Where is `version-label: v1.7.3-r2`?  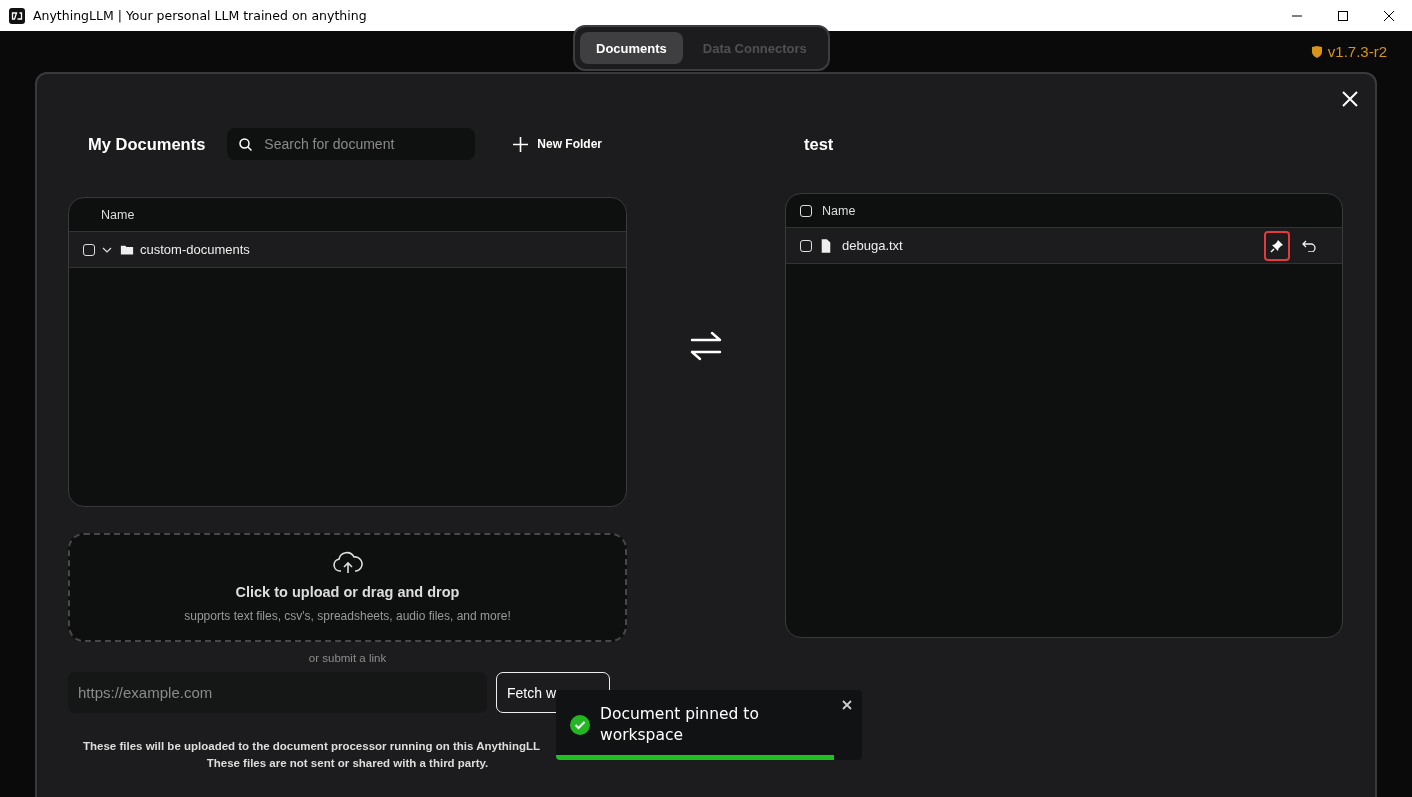 version-label: v1.7.3-r2 is located at coordinates (1357, 51).